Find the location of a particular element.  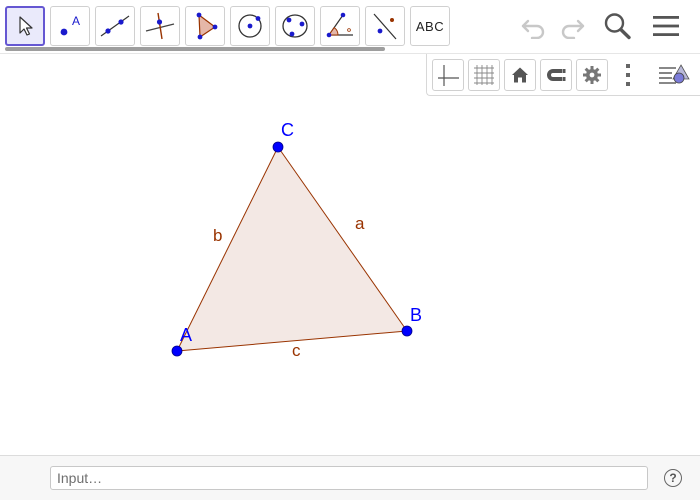

move-tool-button is located at coordinates (25, 26).